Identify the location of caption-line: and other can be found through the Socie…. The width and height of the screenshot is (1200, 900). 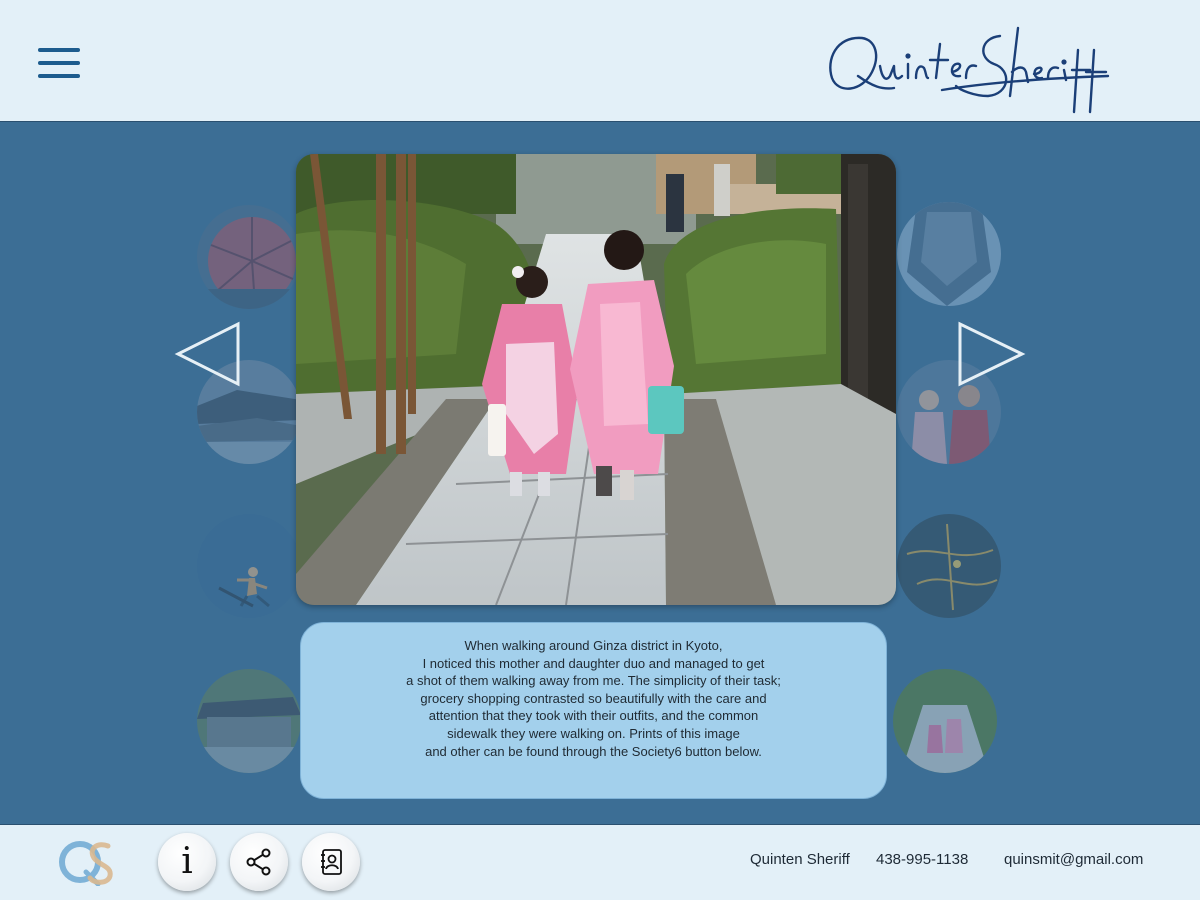
(593, 751).